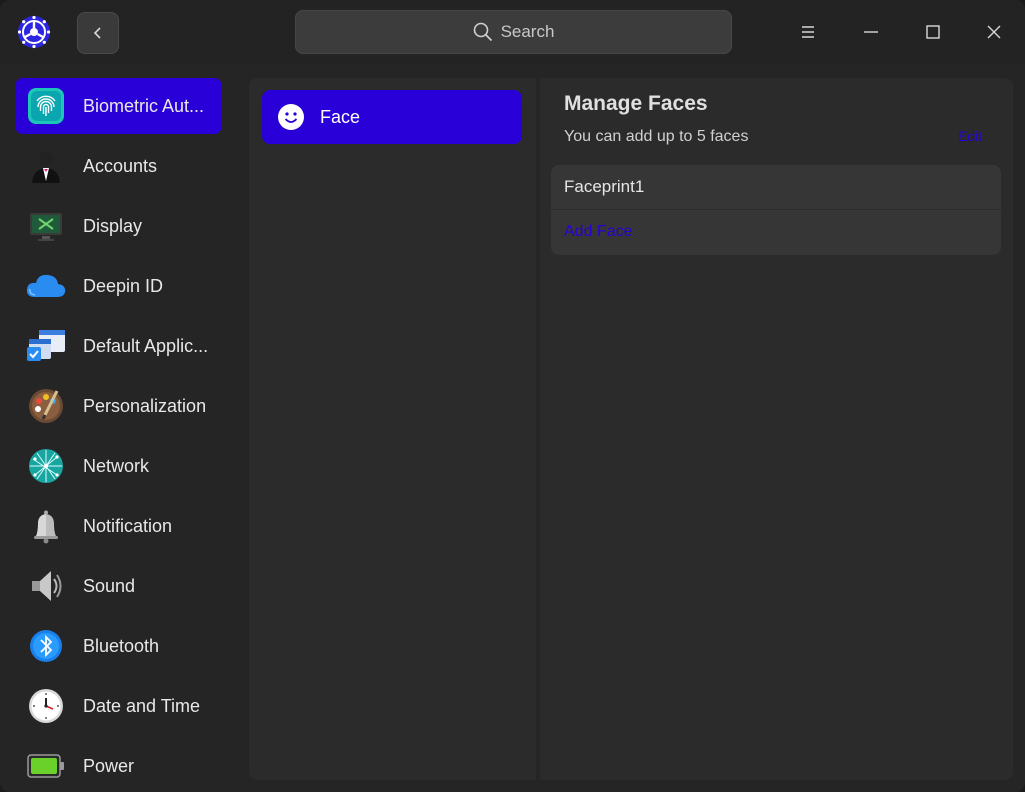 The height and width of the screenshot is (792, 1025). I want to click on network-icon, so click(46, 466).